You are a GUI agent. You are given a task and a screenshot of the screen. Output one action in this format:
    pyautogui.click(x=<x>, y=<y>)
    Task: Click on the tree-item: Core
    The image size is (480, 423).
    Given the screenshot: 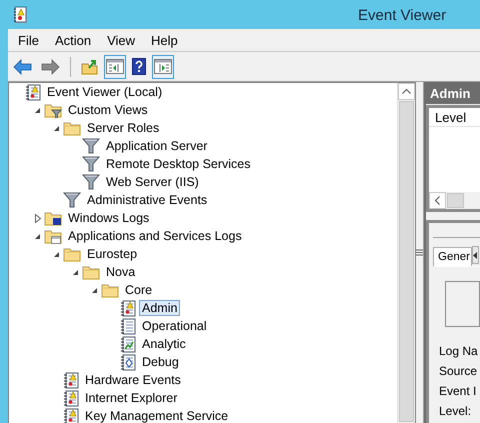 What is the action you would take?
    pyautogui.click(x=139, y=290)
    